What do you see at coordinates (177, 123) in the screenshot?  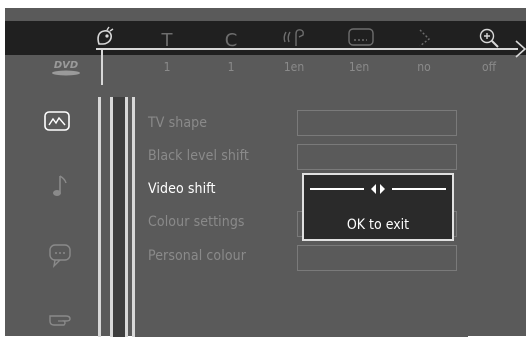 I see `menu-item-tv-shape: TV shape` at bounding box center [177, 123].